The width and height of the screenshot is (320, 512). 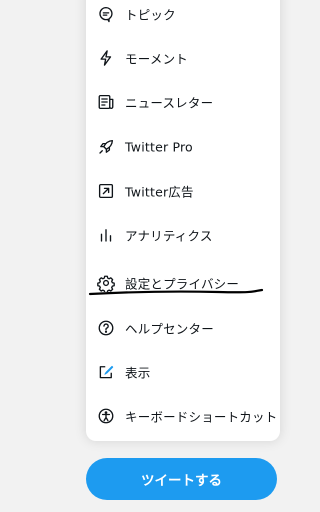 What do you see at coordinates (106, 58) in the screenshot?
I see `moments-icon` at bounding box center [106, 58].